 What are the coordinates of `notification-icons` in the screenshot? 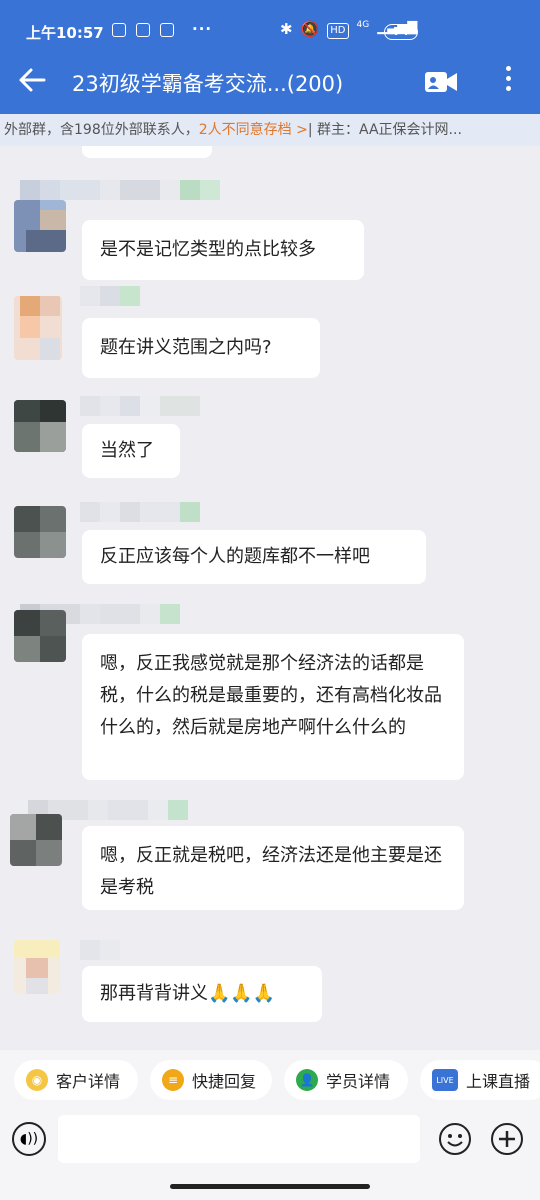 It's located at (143, 30).